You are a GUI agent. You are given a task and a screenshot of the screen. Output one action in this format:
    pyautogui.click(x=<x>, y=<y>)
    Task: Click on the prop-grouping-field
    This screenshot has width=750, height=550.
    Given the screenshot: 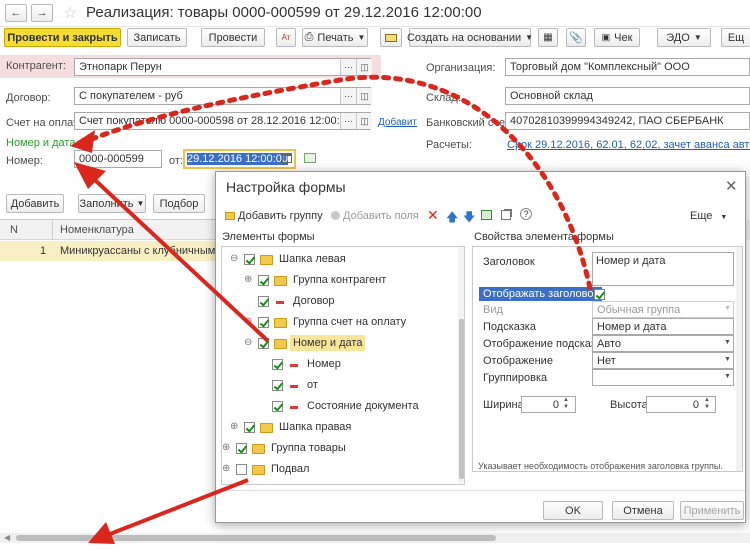 What is the action you would take?
    pyautogui.click(x=663, y=377)
    